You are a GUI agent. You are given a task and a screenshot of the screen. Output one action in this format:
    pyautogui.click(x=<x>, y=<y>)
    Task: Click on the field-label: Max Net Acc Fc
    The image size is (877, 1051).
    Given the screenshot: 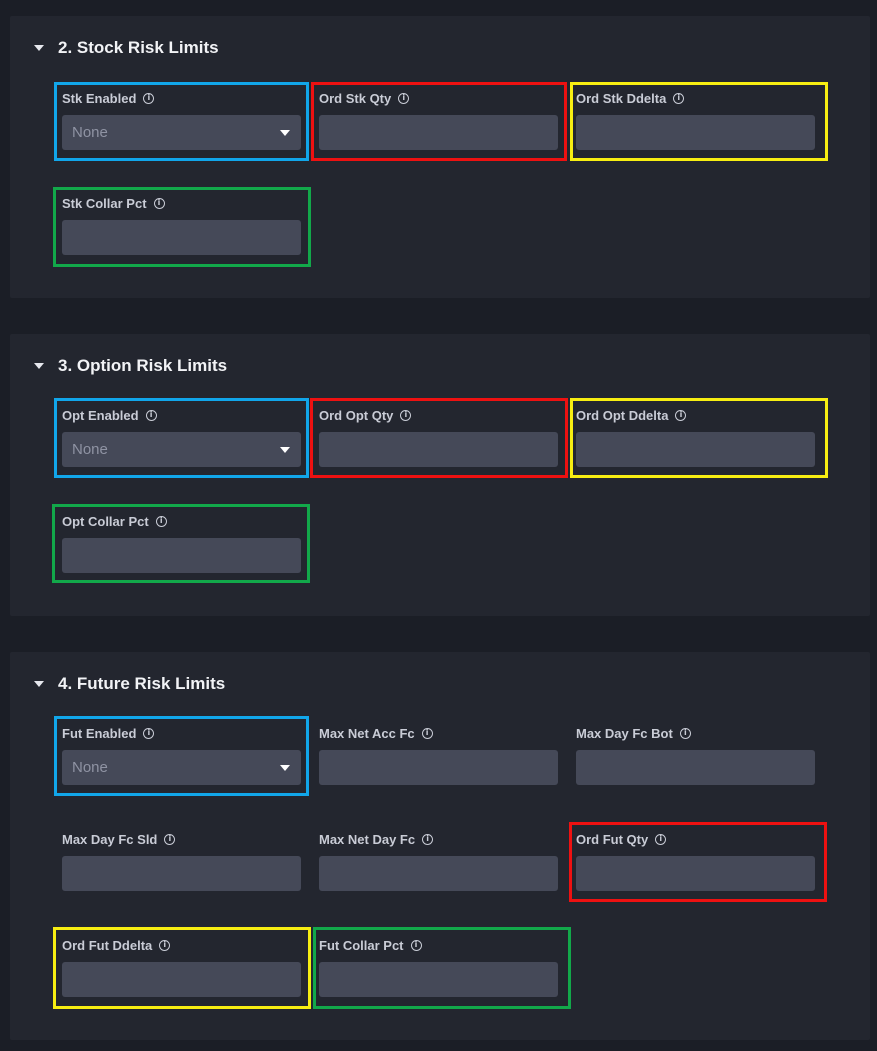 What is the action you would take?
    pyautogui.click(x=367, y=733)
    